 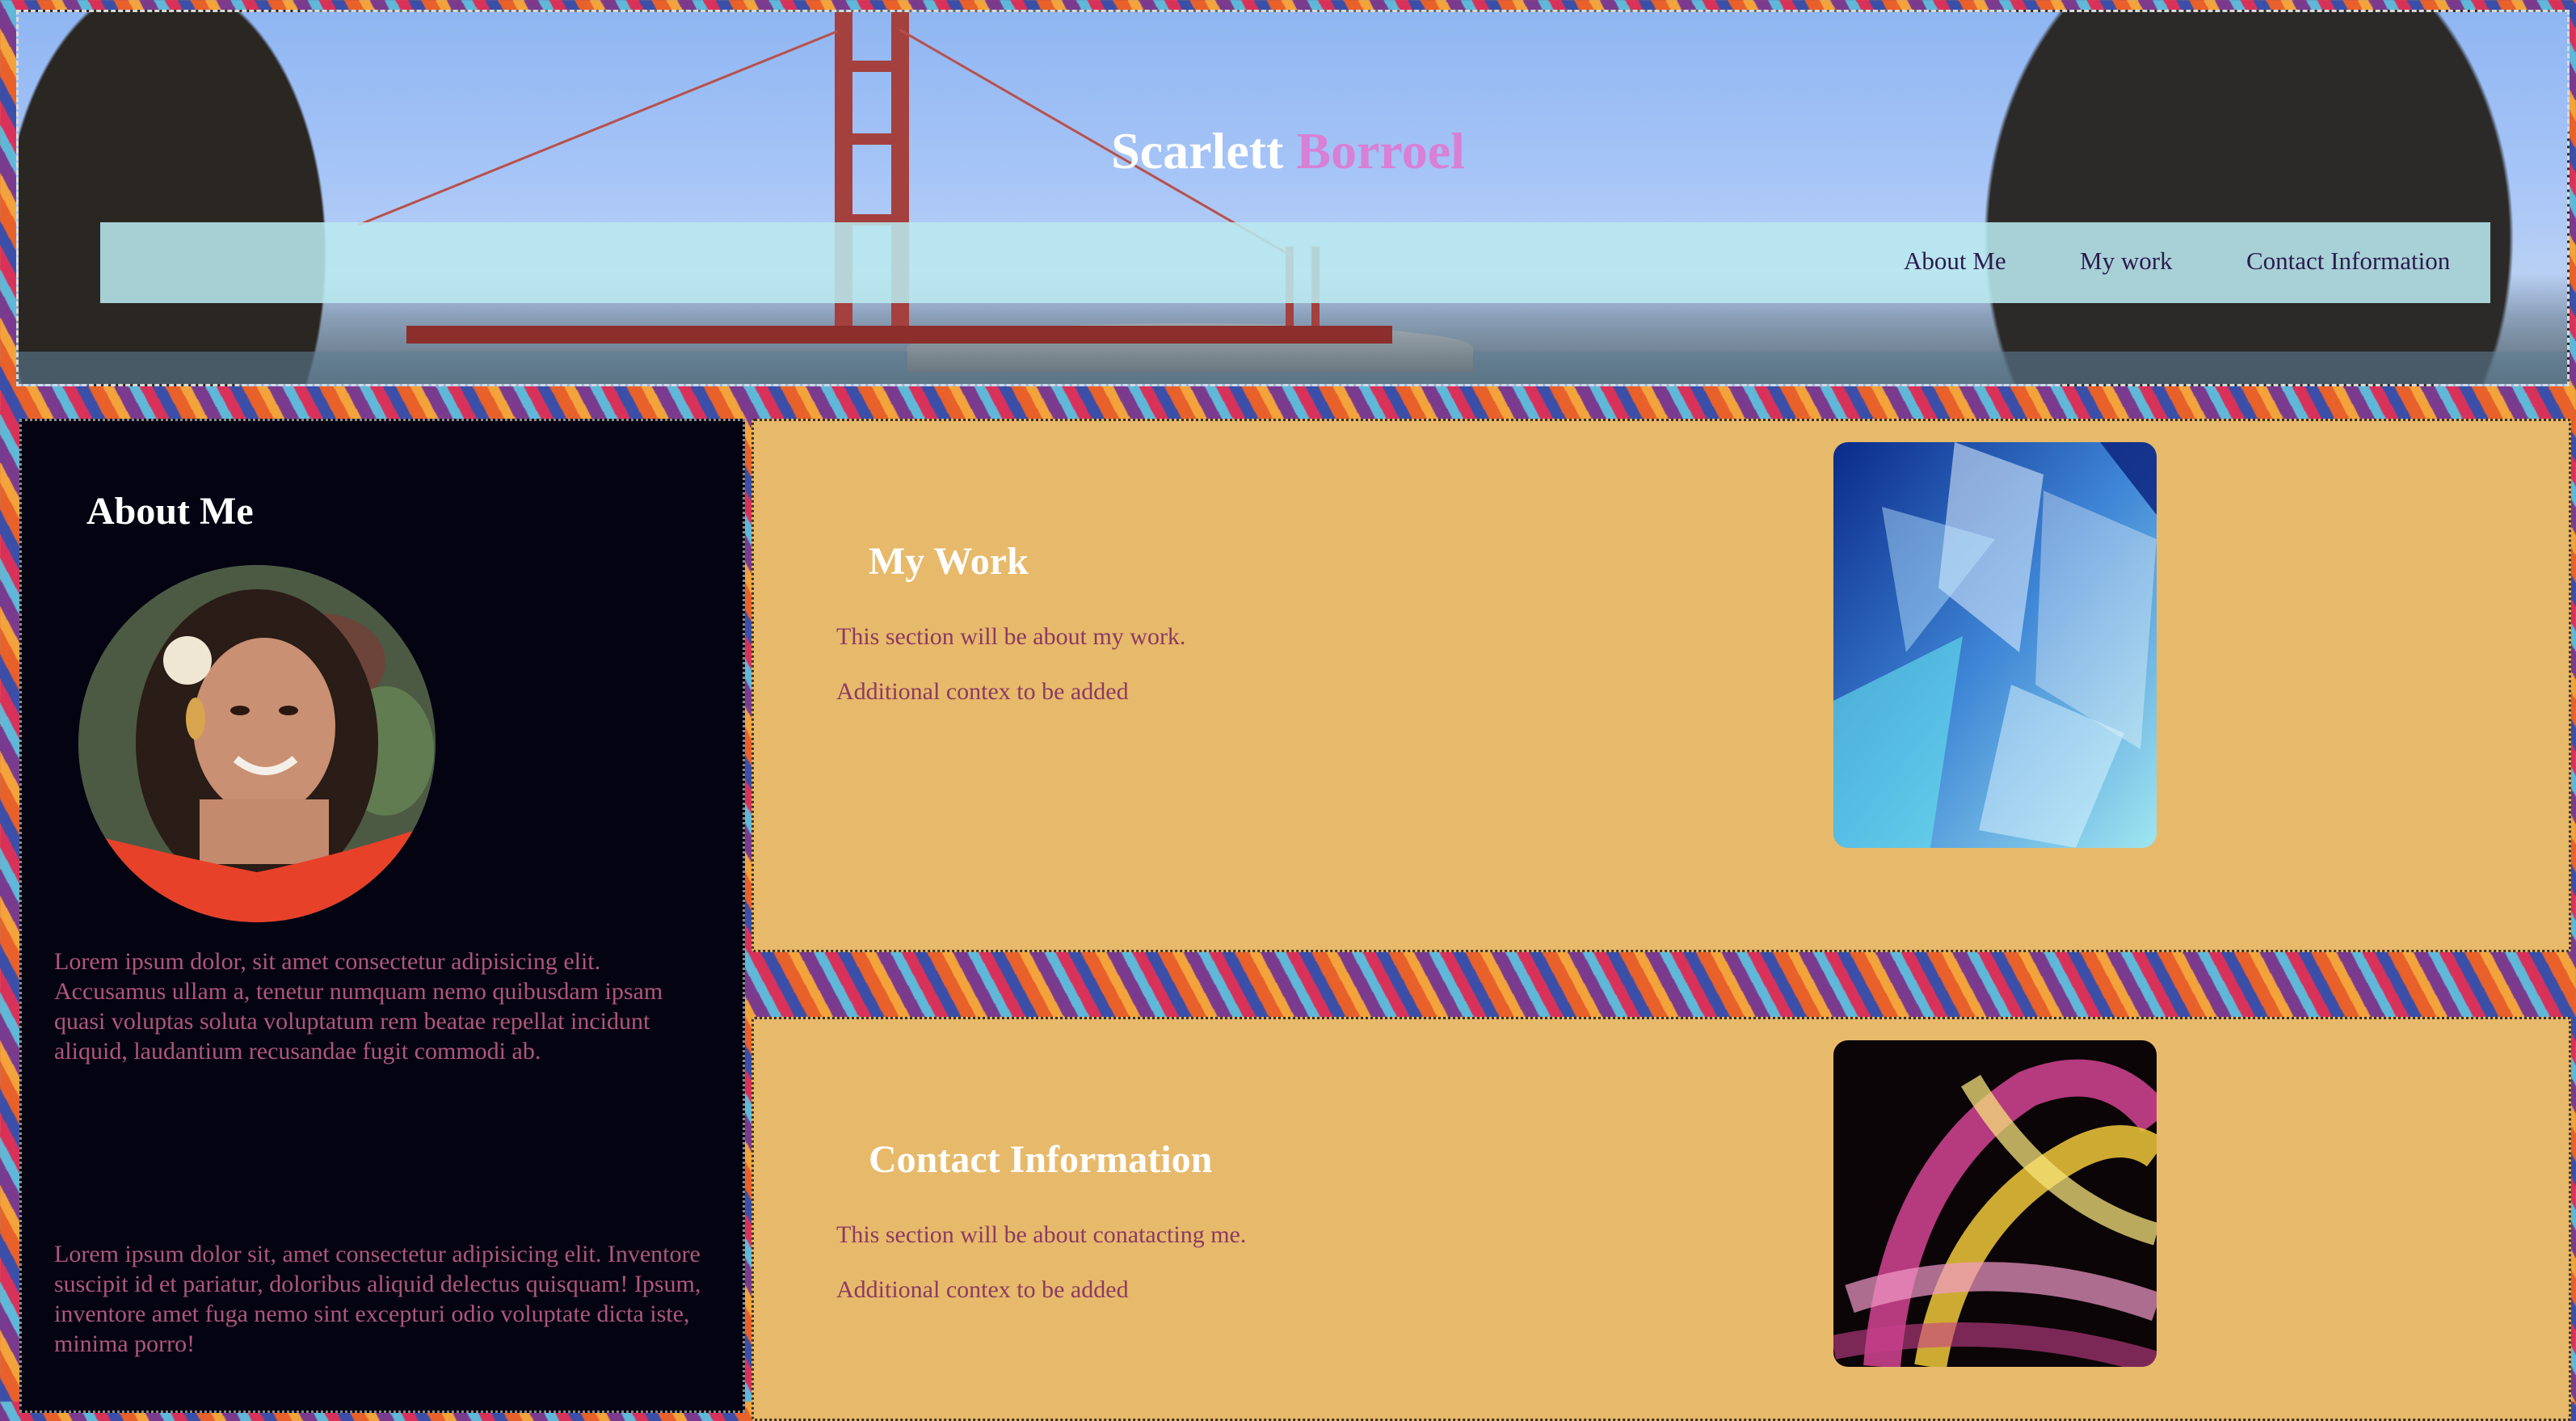 I want to click on profile-photo, so click(x=257, y=743).